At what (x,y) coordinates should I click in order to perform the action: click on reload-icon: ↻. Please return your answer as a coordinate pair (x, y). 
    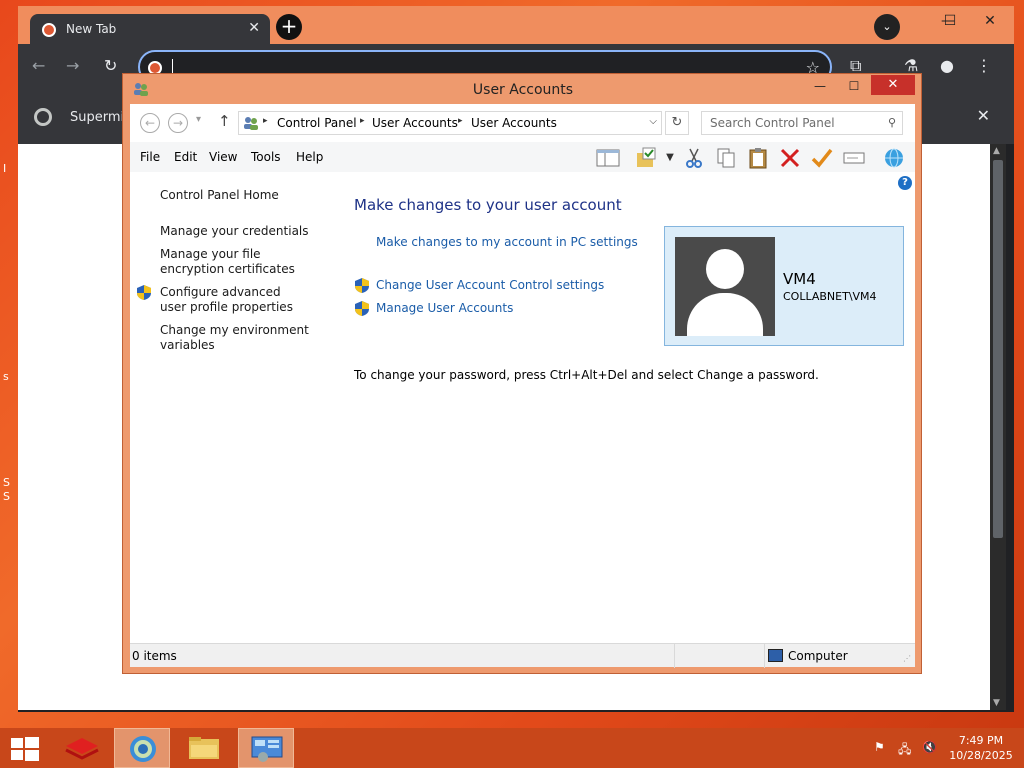
    Looking at the image, I should click on (110, 65).